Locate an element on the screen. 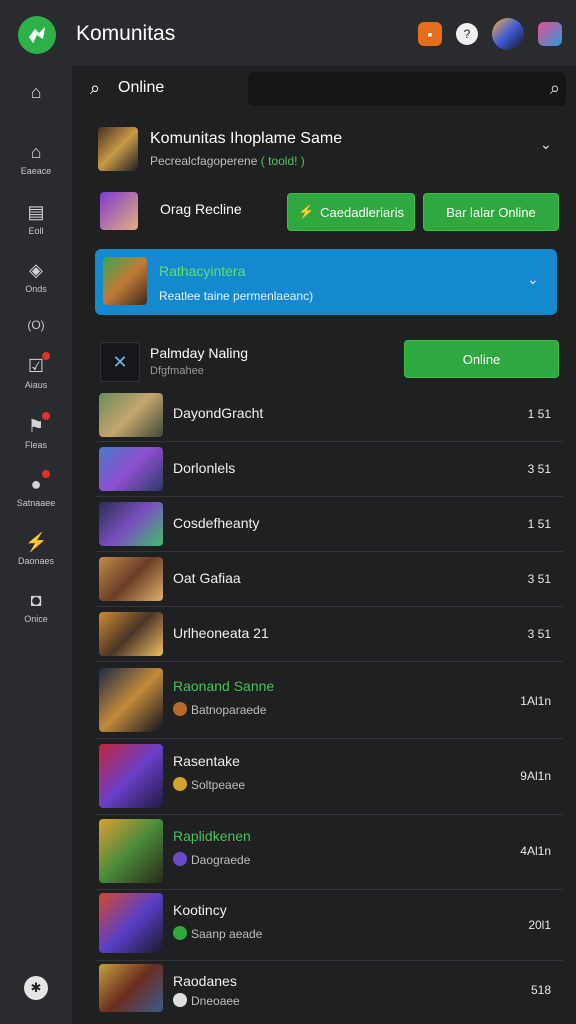 The image size is (576, 1024). sidebar-item-check: ☑ Aiaus is located at coordinates (36, 371).